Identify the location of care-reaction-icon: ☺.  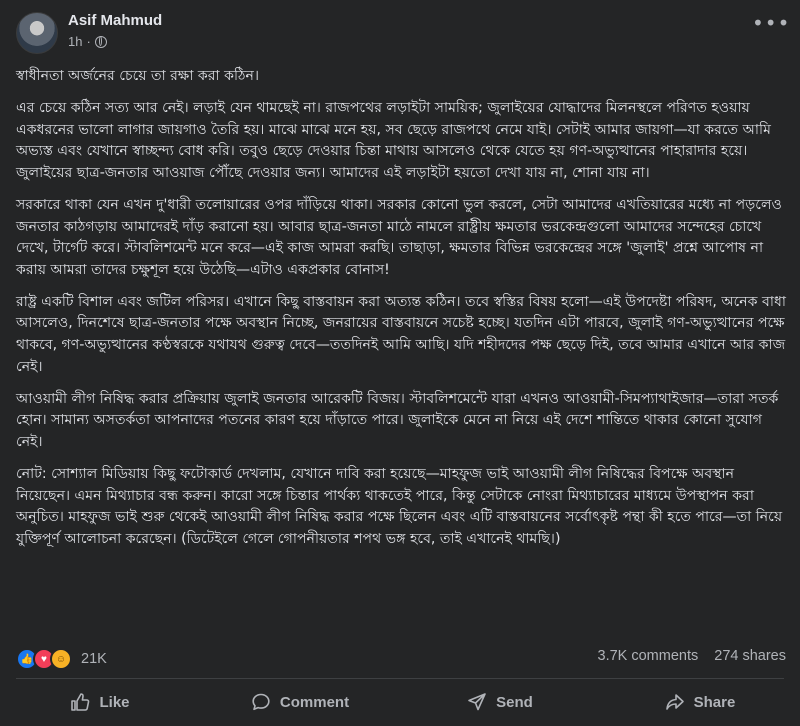
(61, 659).